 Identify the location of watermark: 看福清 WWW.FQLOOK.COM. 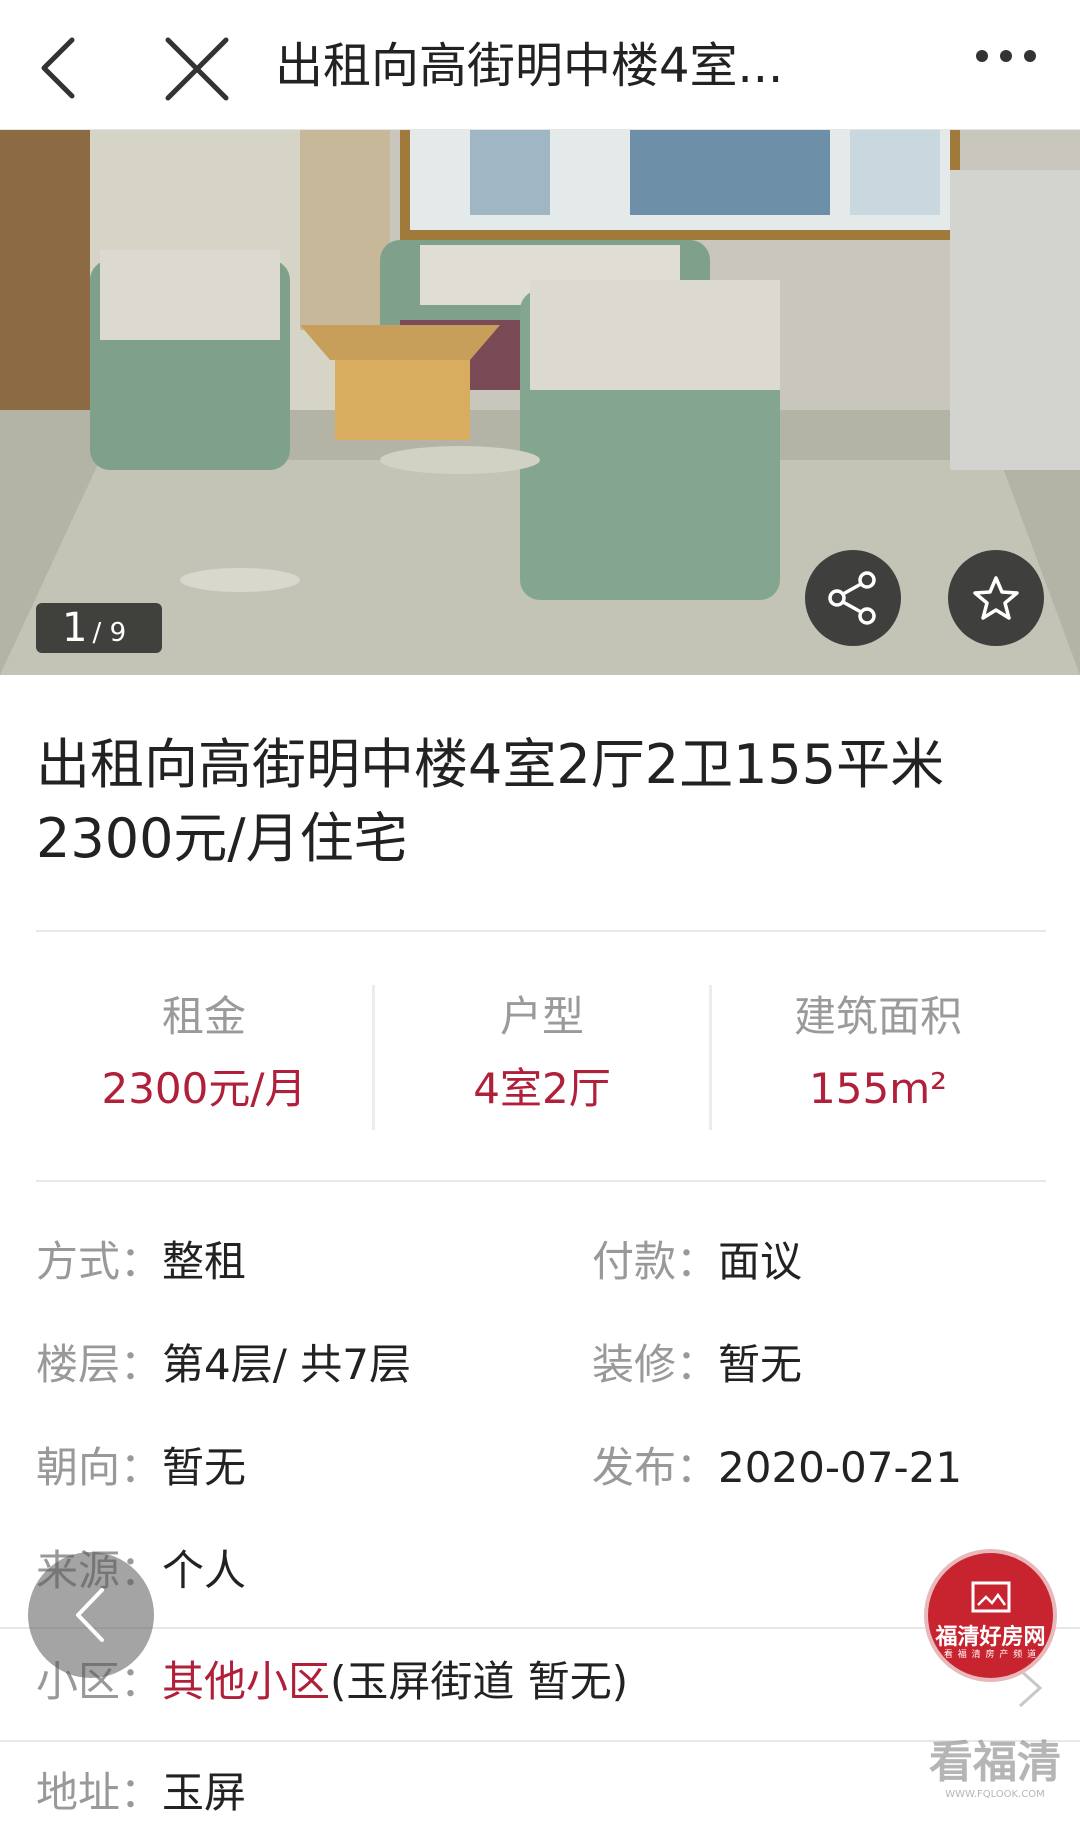
(995, 1773).